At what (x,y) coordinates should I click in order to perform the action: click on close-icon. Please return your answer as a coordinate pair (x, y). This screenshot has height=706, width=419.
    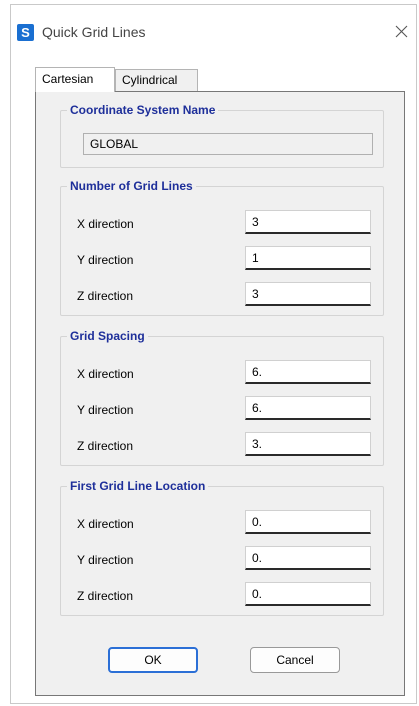
    Looking at the image, I should click on (401, 31).